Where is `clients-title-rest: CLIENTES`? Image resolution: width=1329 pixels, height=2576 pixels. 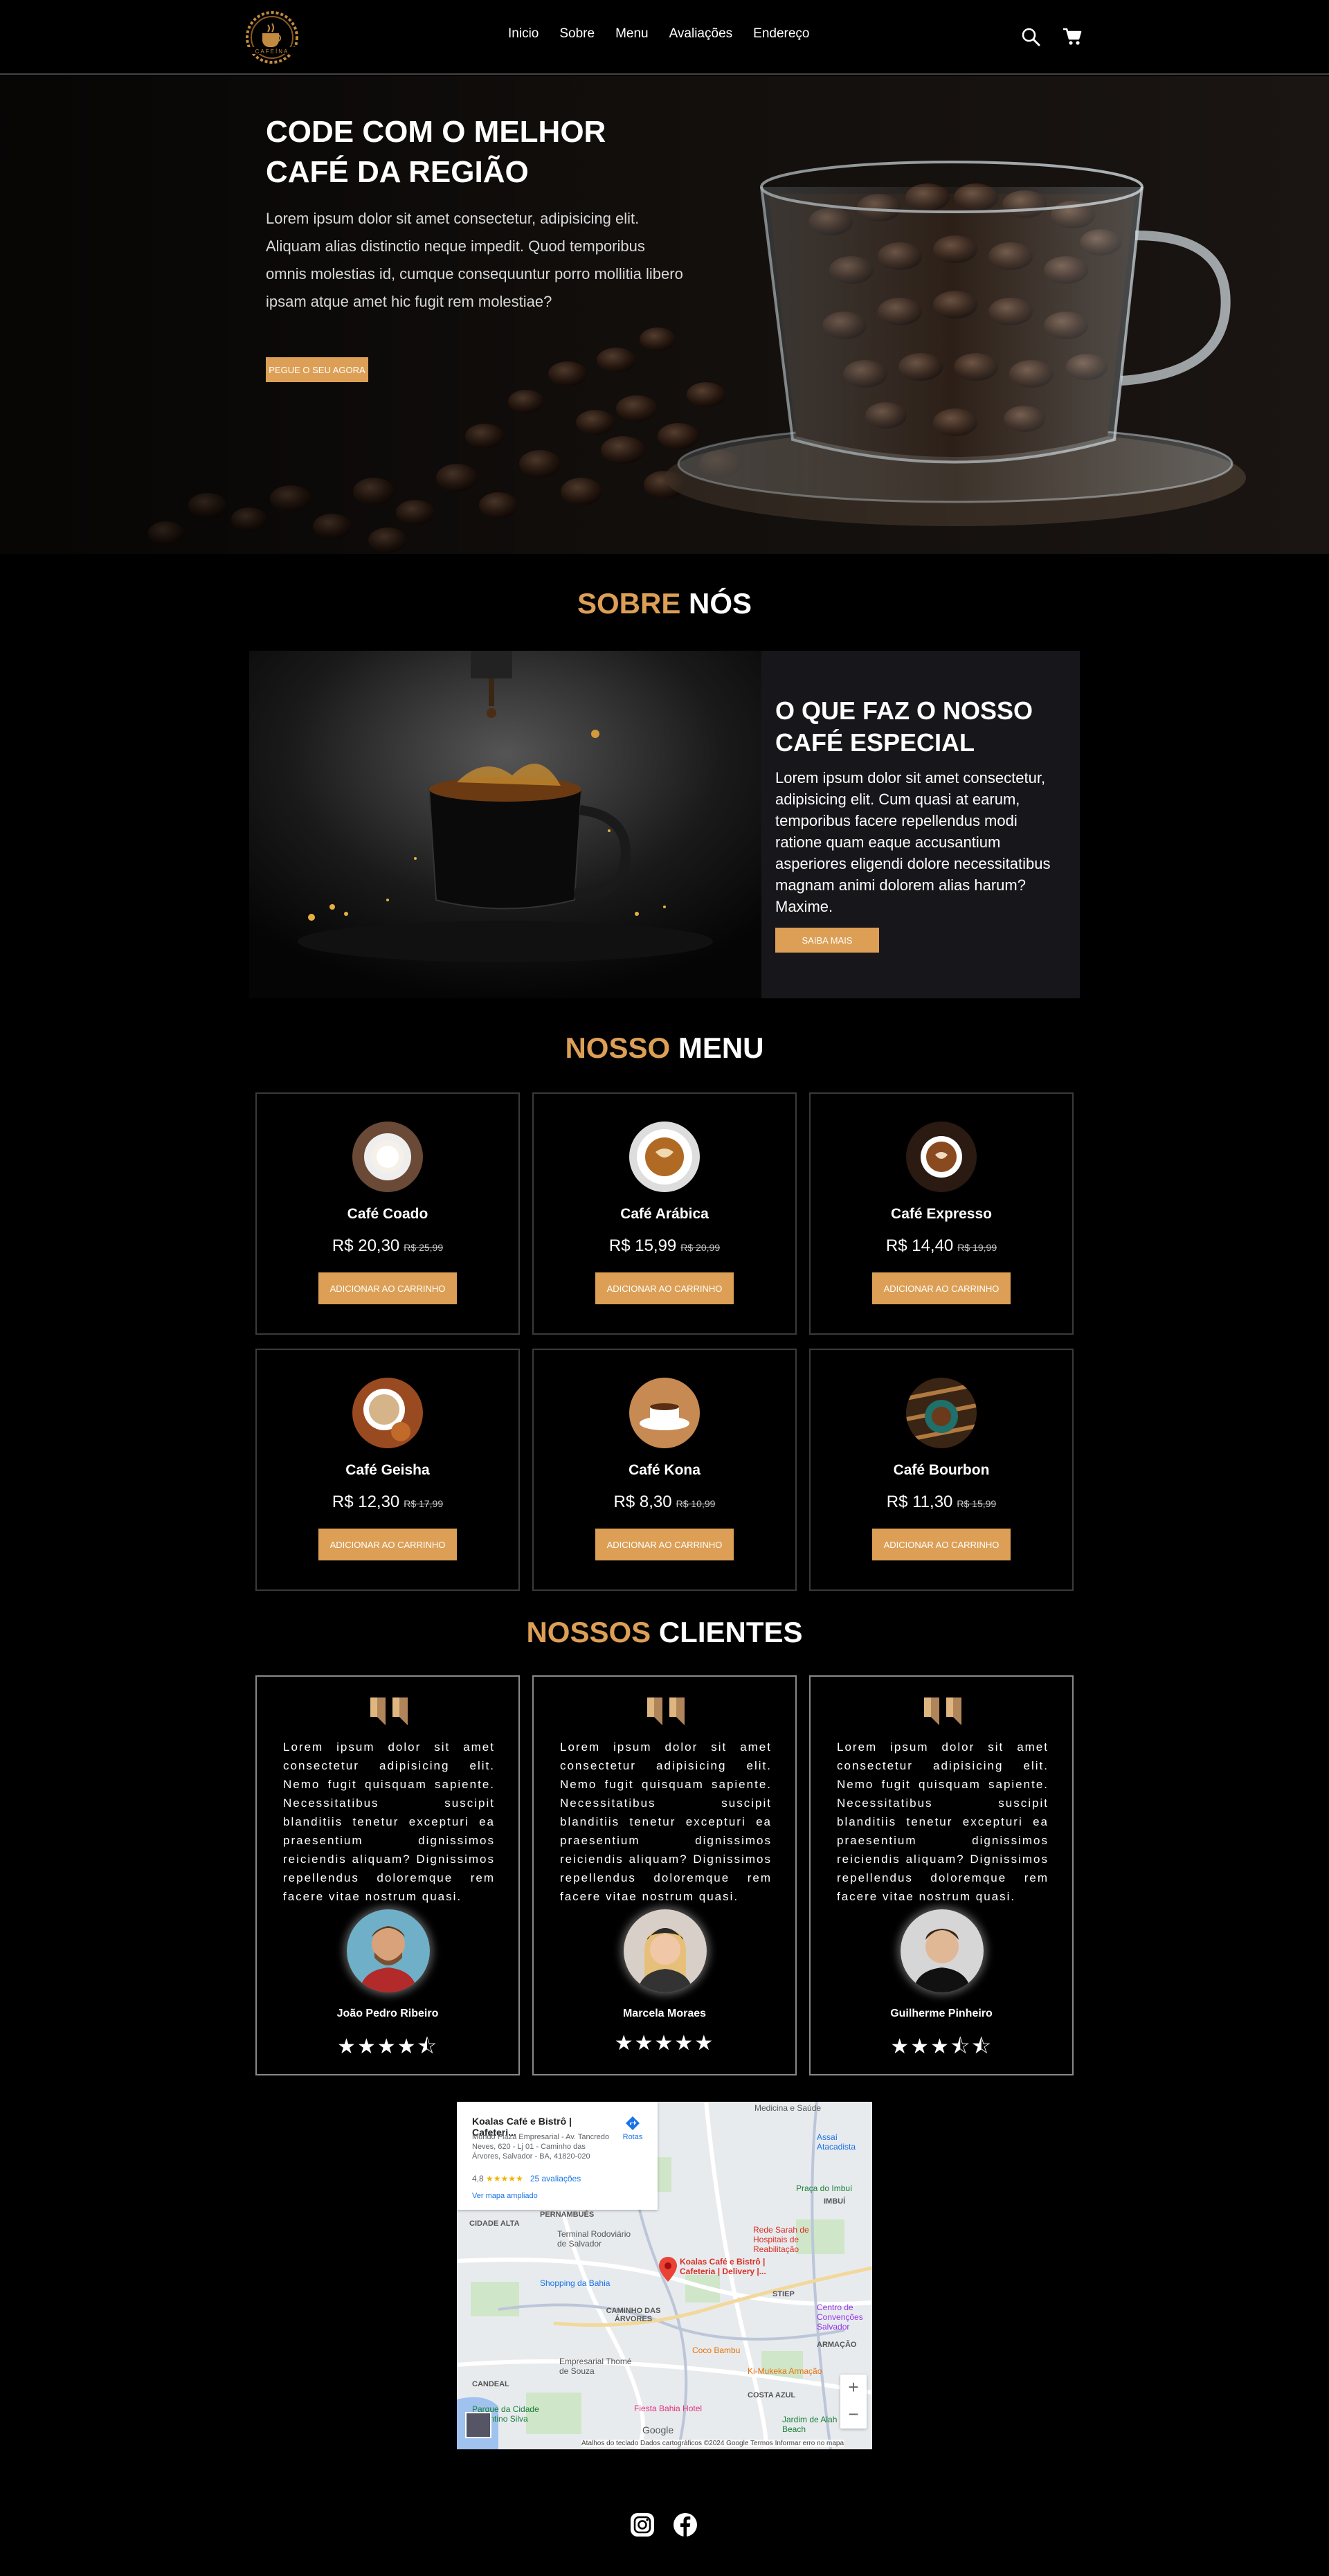
clients-title-rest: CLIENTES is located at coordinates (727, 1632).